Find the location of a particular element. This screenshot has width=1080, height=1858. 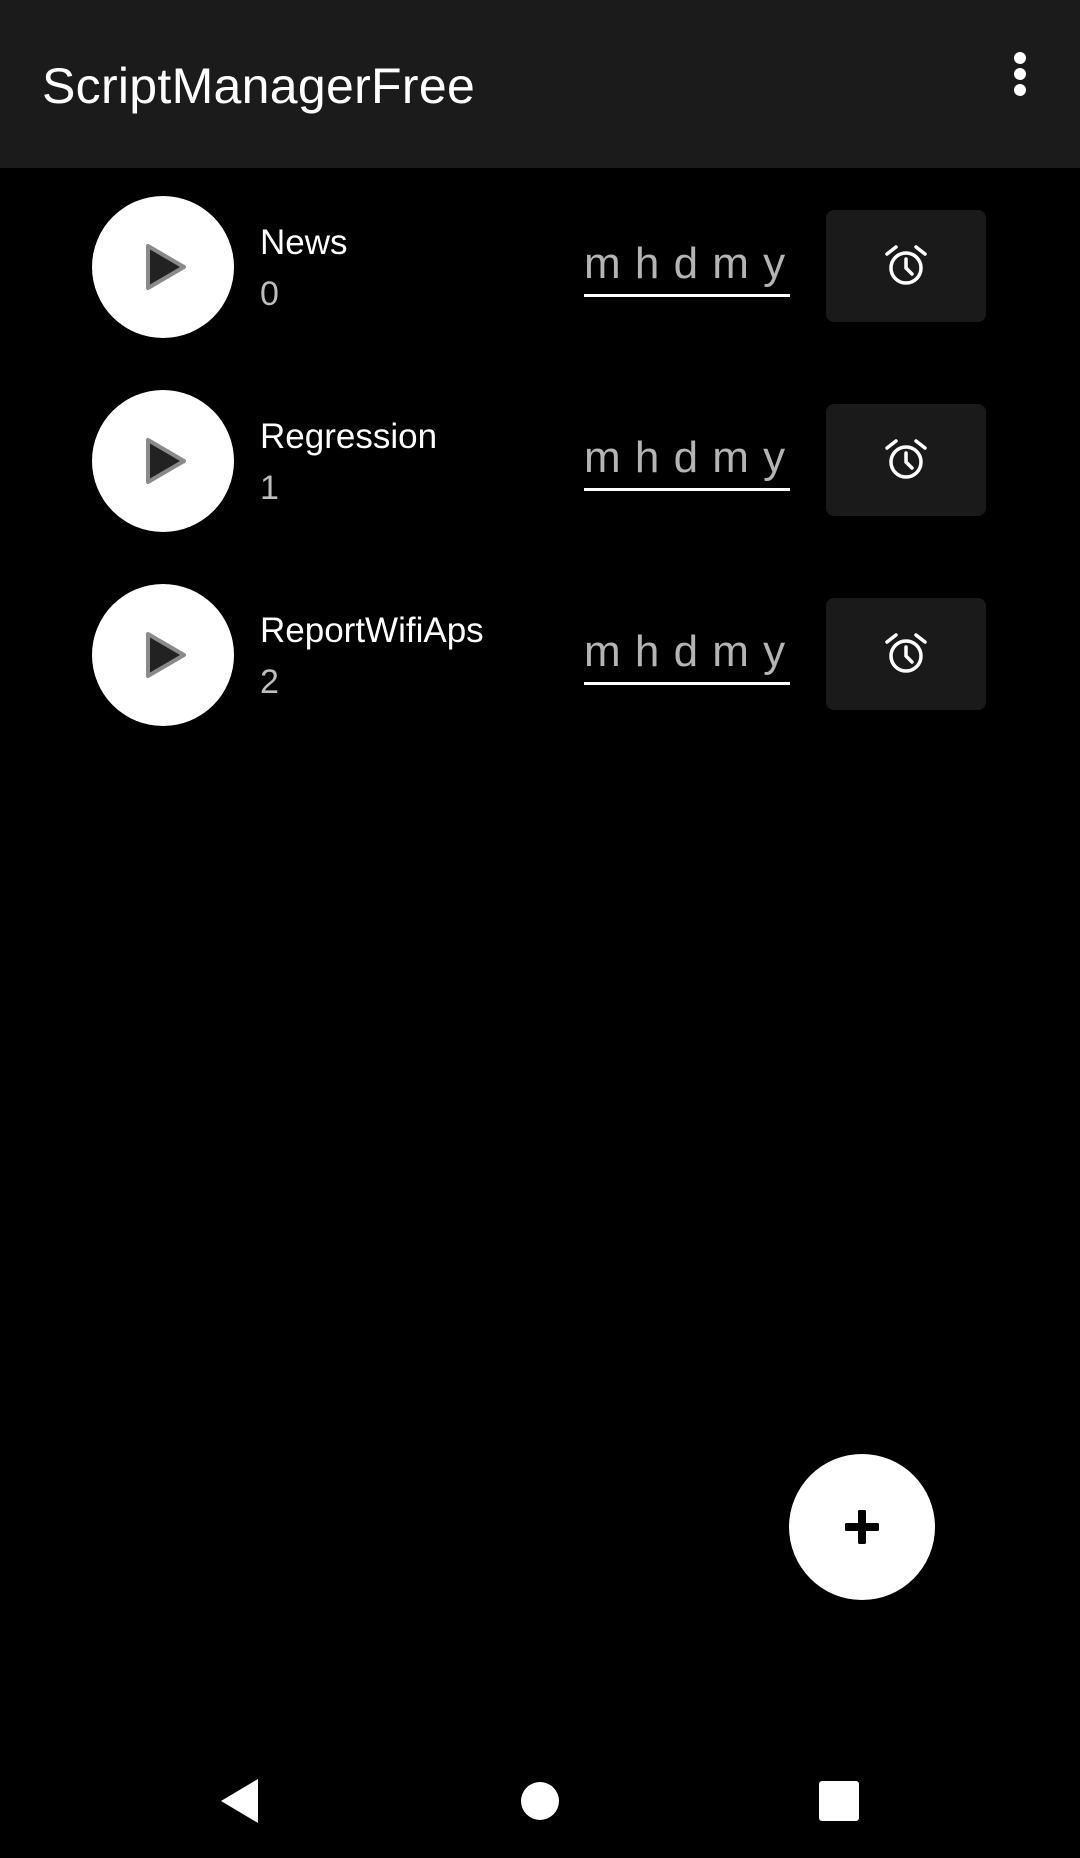

plus-icon is located at coordinates (862, 1527).